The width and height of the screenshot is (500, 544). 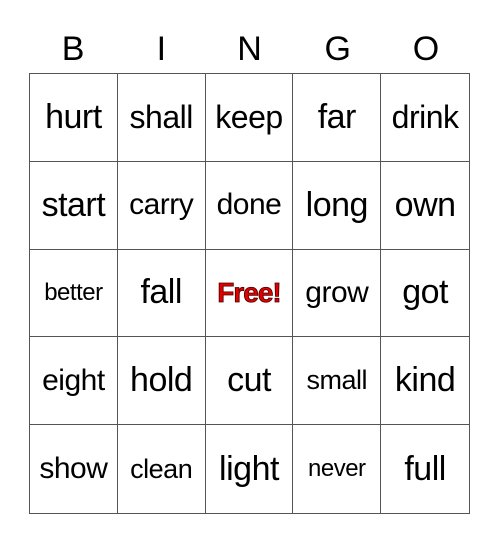 What do you see at coordinates (249, 205) in the screenshot?
I see `bingo-cell: done` at bounding box center [249, 205].